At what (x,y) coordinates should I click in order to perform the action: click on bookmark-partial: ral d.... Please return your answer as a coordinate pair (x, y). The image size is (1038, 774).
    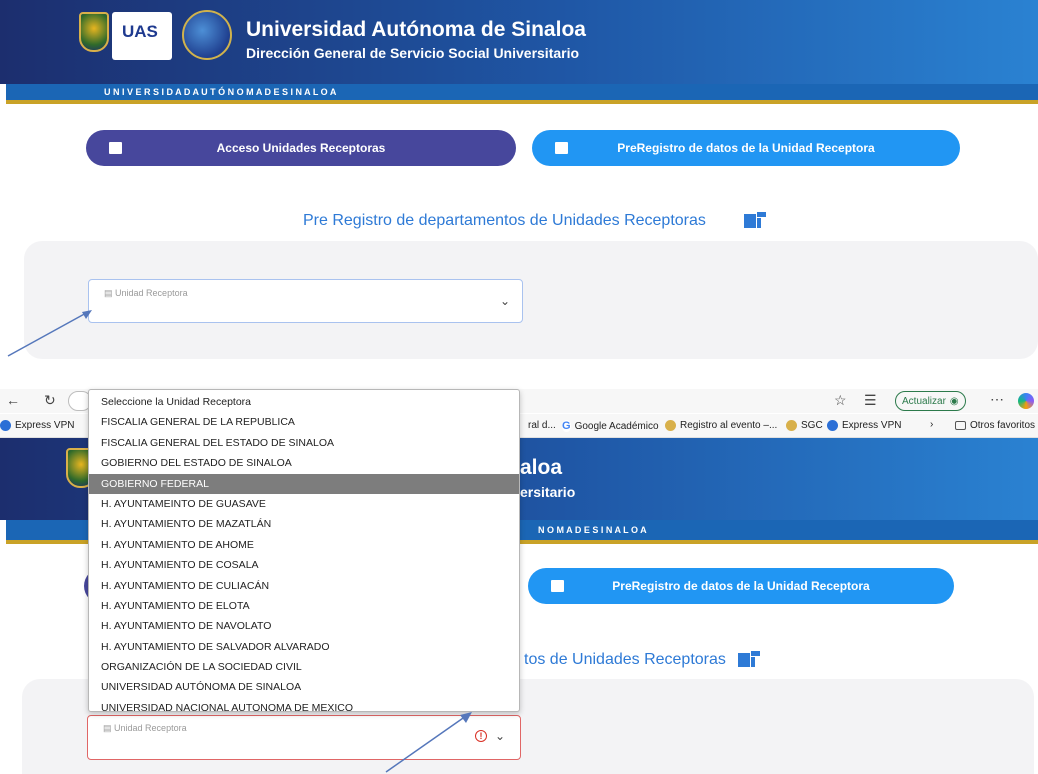
    Looking at the image, I should click on (542, 425).